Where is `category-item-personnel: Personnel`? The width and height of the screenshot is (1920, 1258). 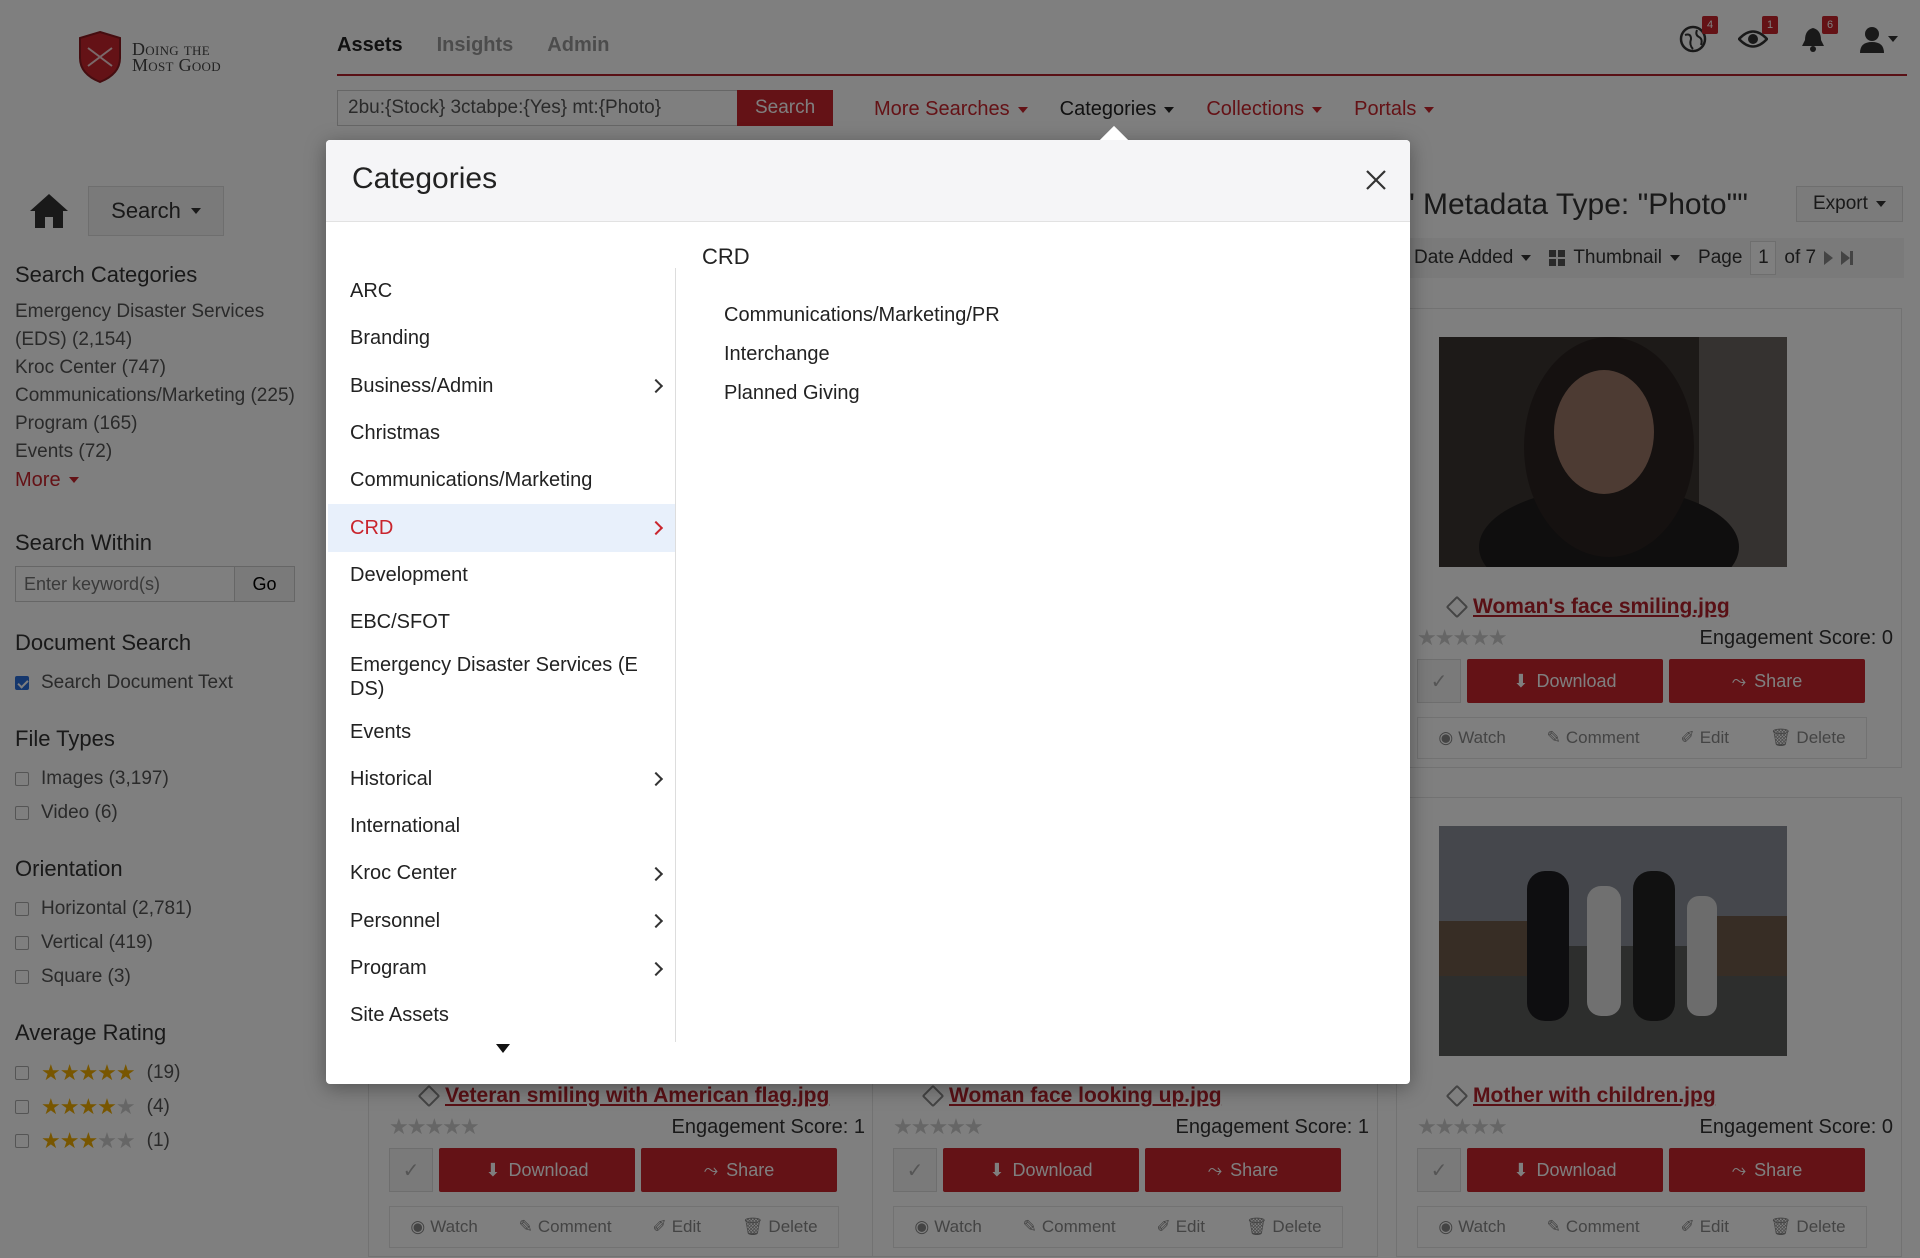 category-item-personnel: Personnel is located at coordinates (501, 921).